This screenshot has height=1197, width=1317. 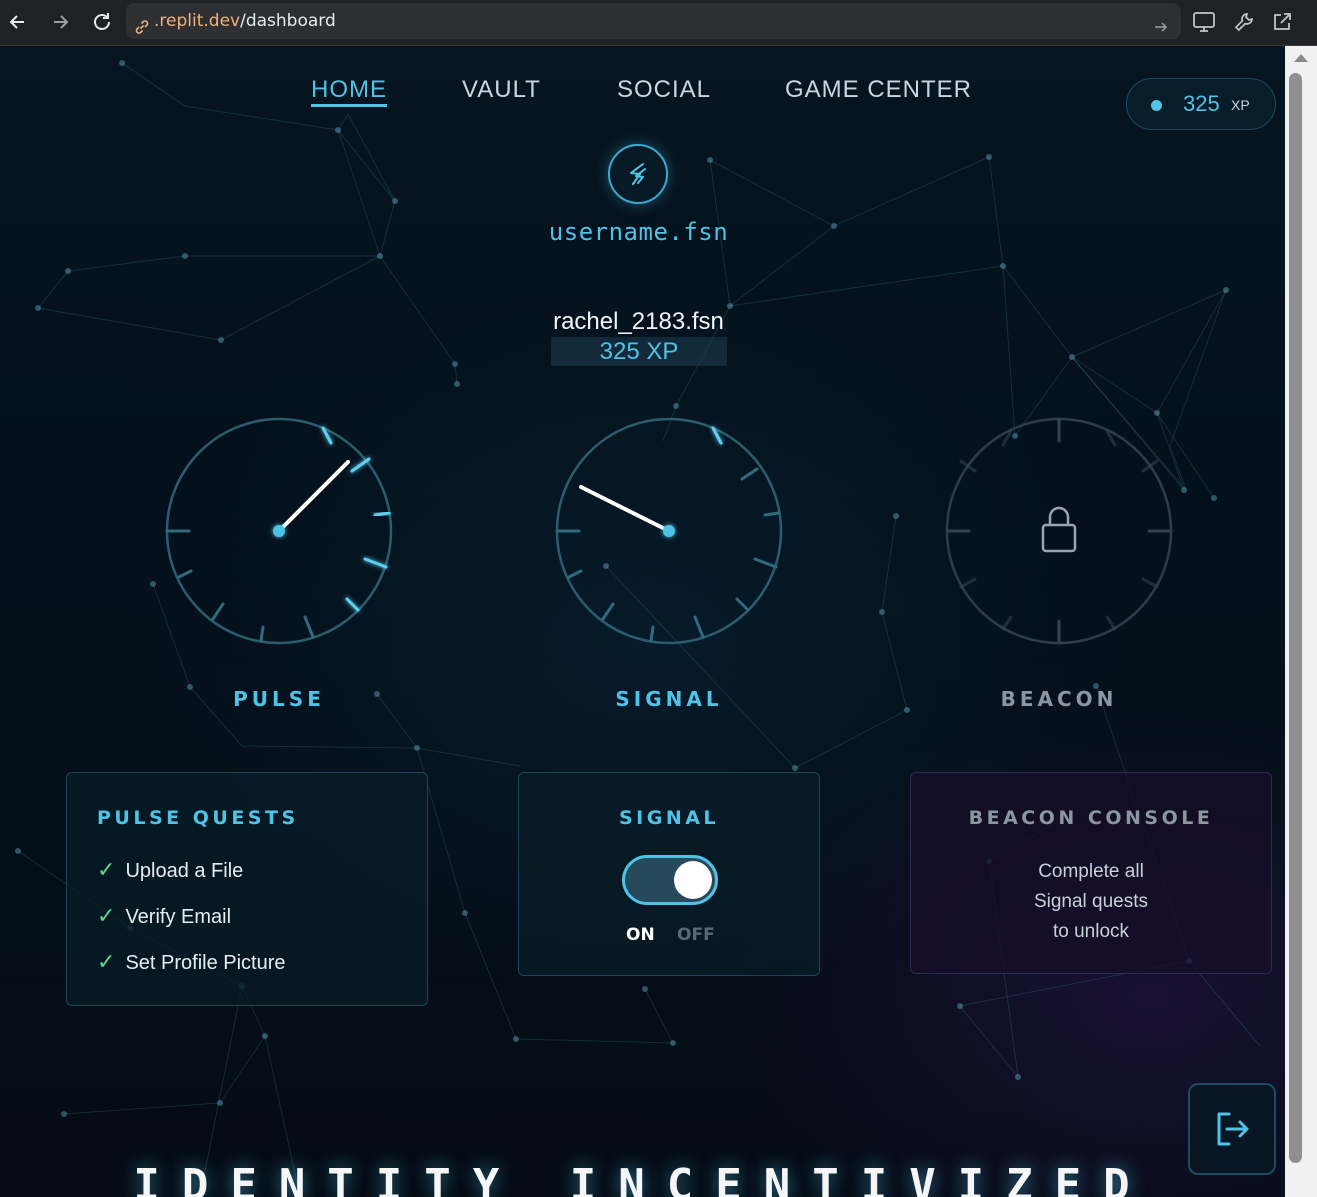 What do you see at coordinates (60, 22) in the screenshot?
I see `forward-icon` at bounding box center [60, 22].